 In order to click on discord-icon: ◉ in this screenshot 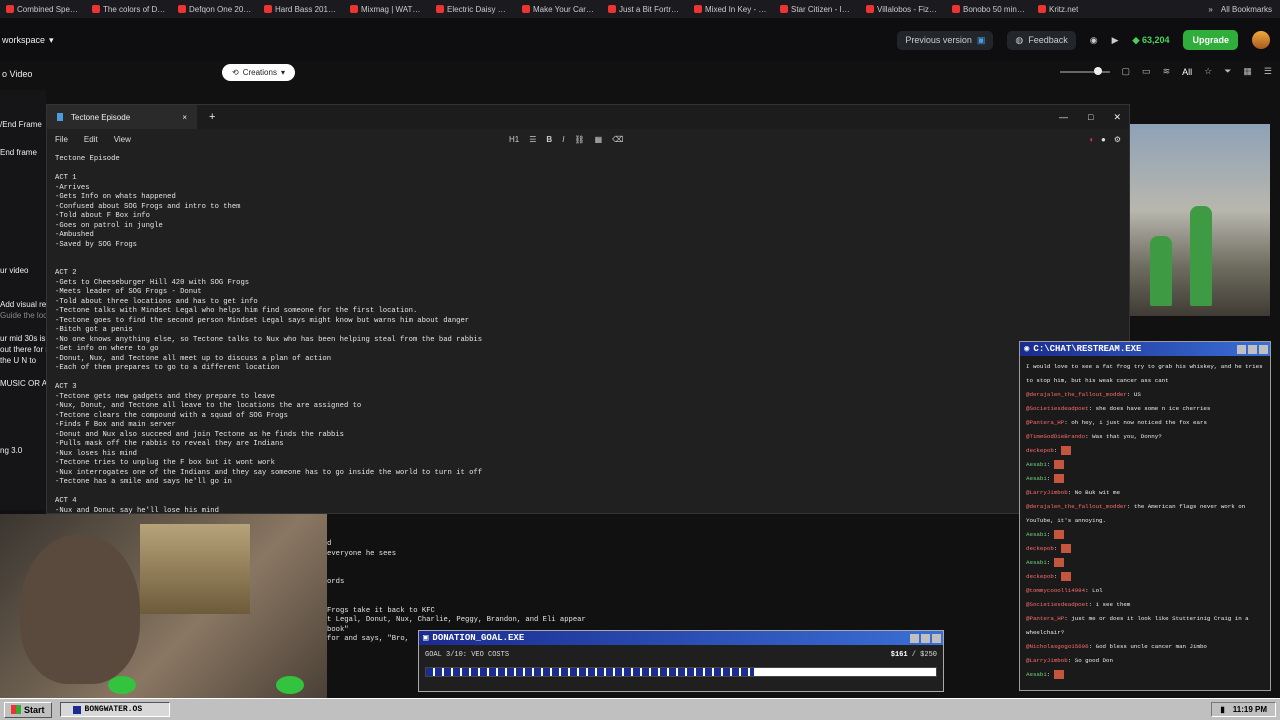, I will do `click(1094, 40)`.